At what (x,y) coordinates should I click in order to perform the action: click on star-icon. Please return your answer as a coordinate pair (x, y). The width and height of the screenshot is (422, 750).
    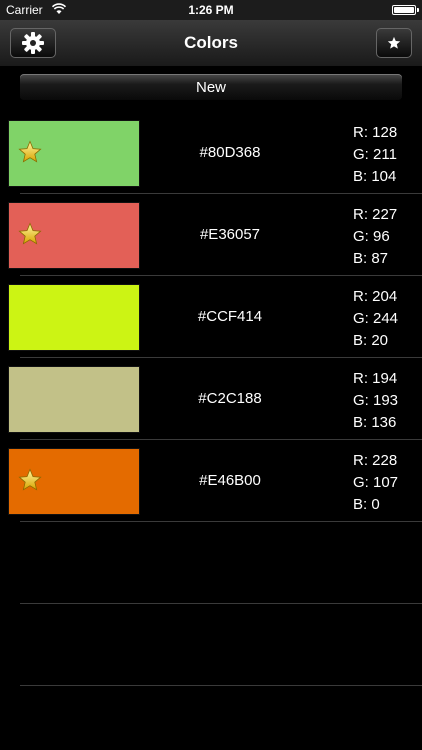
    Looking at the image, I should click on (394, 42).